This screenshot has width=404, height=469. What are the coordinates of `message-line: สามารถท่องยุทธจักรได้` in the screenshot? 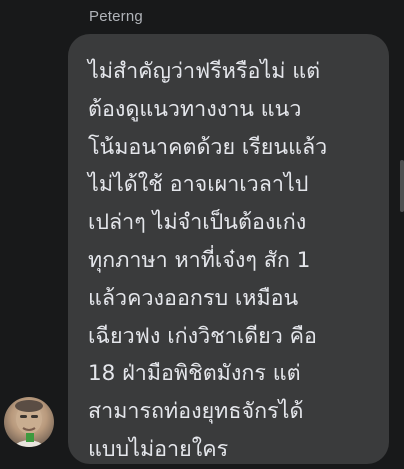 It's located at (196, 412).